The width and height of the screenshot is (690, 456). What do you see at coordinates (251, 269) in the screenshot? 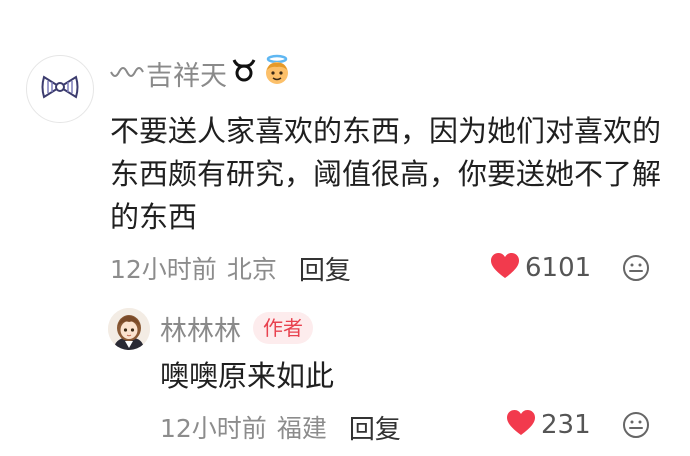
I see `comment-location: 北京` at bounding box center [251, 269].